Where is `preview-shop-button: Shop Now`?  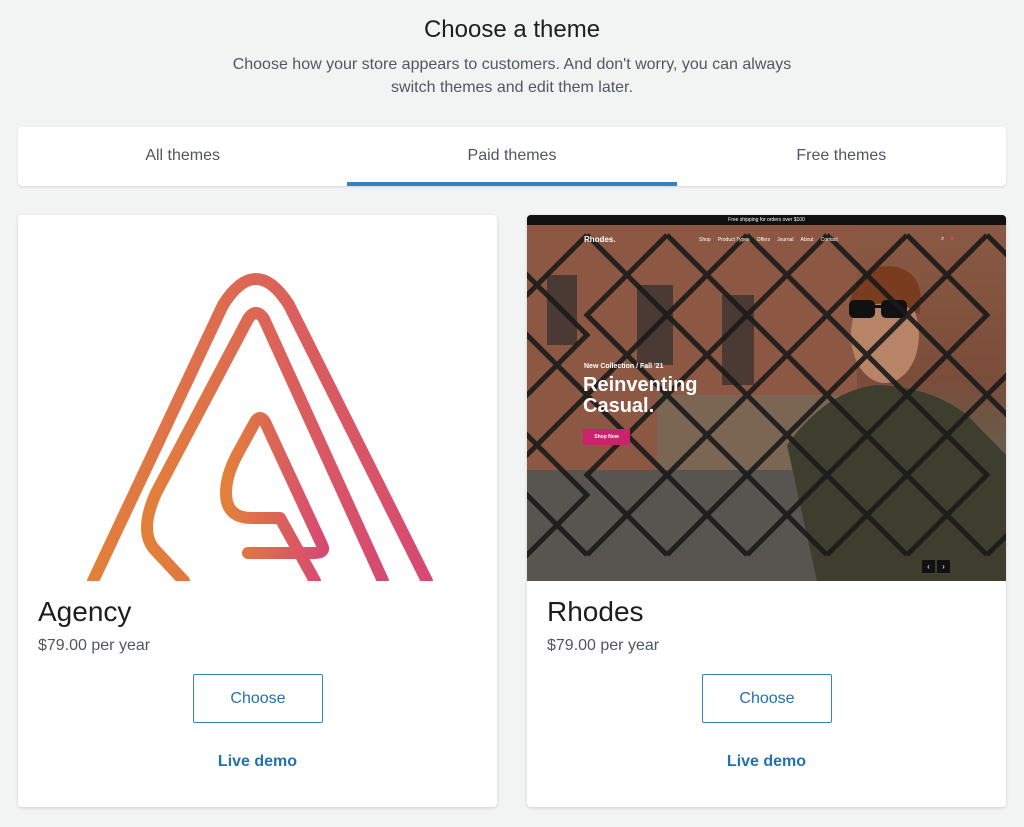 preview-shop-button: Shop Now is located at coordinates (606, 437).